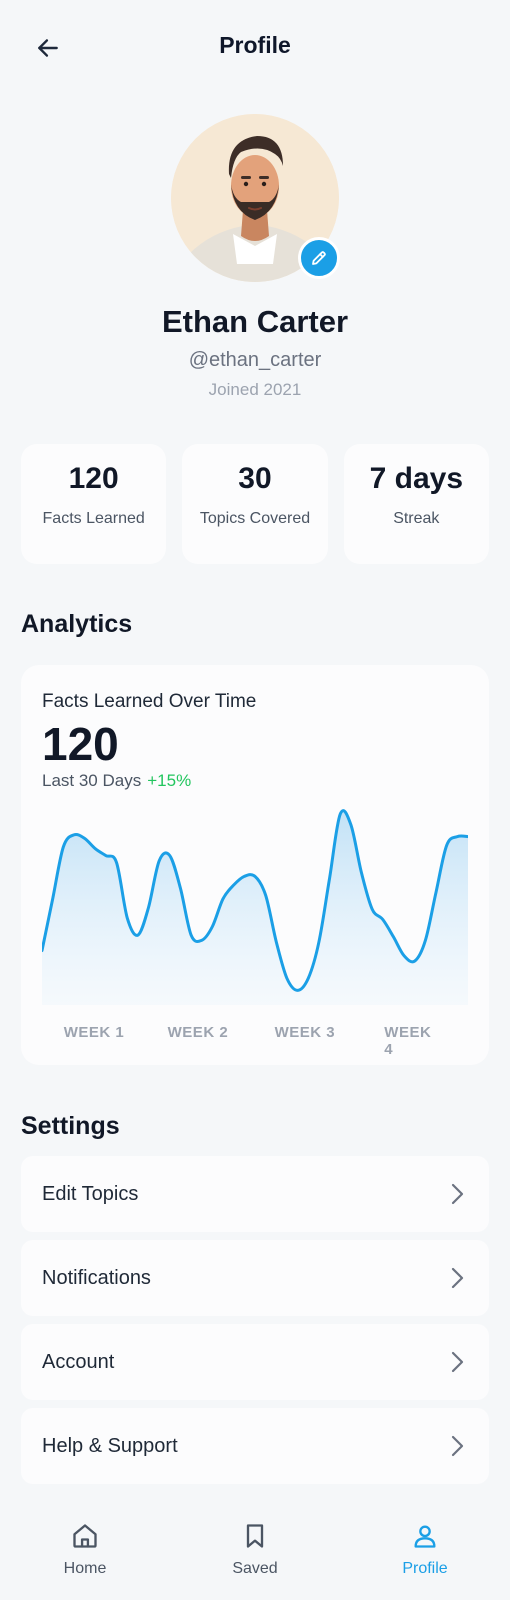 The image size is (510, 1600). Describe the element at coordinates (425, 1536) in the screenshot. I see `user-icon` at that location.